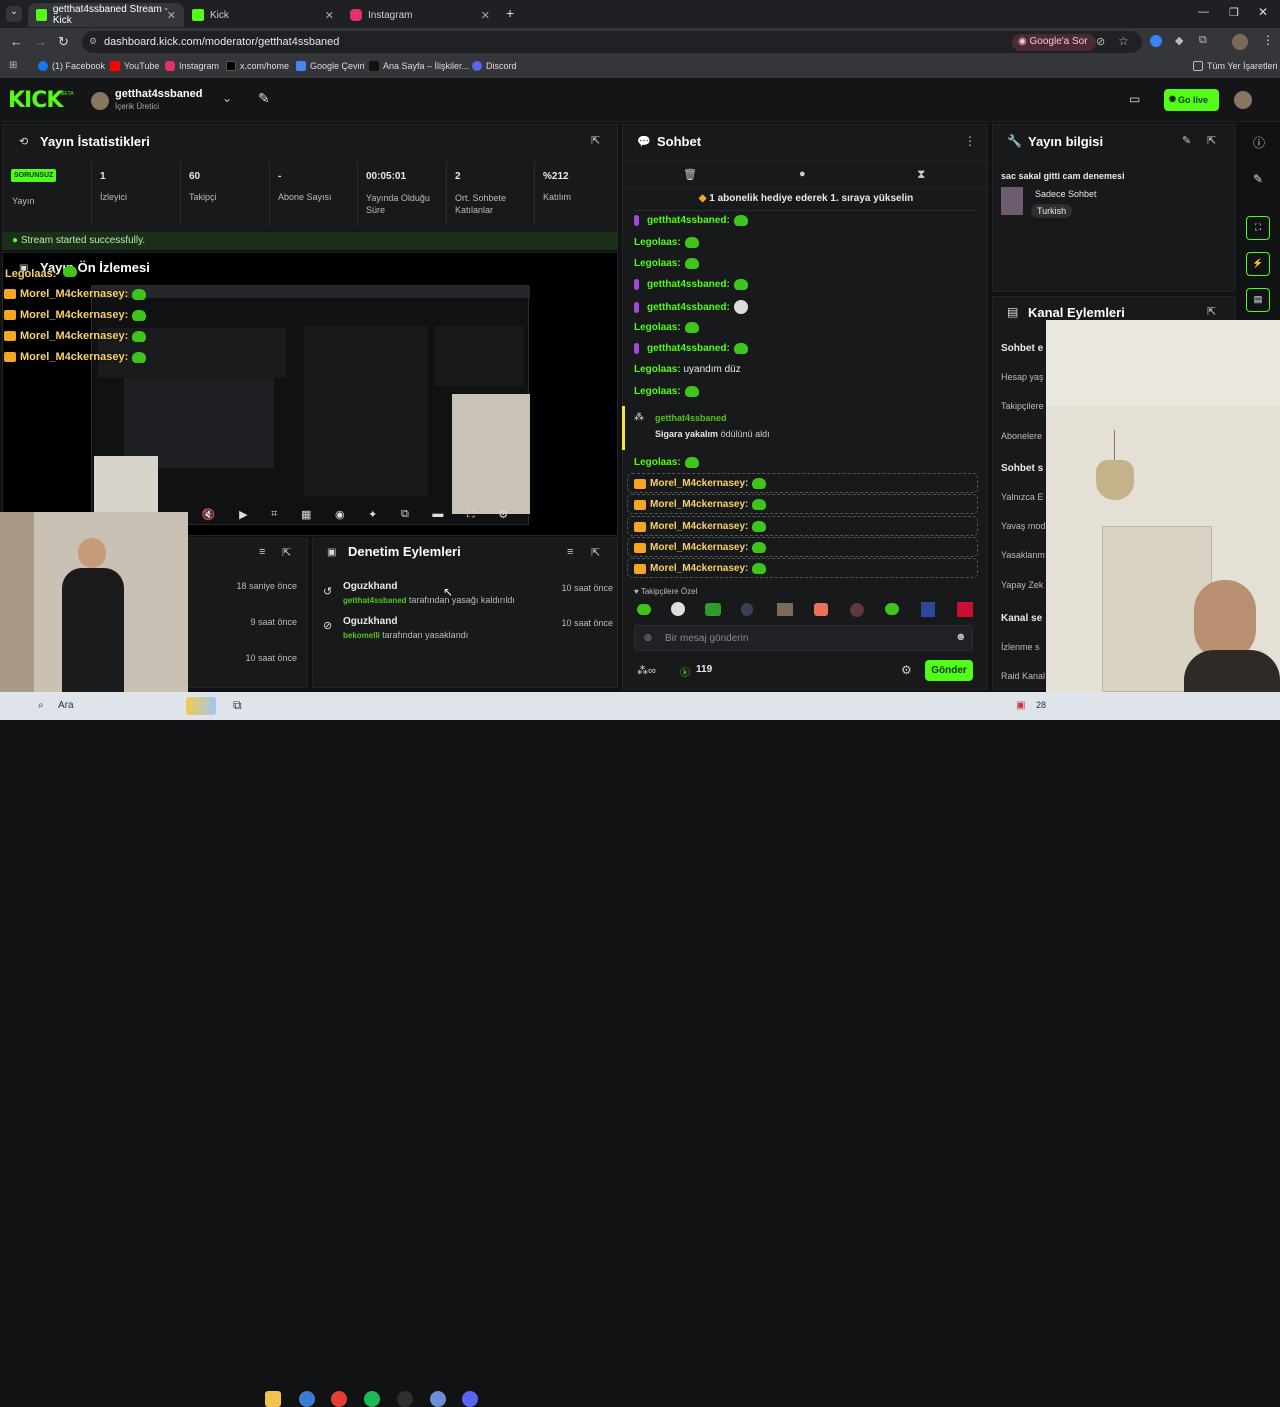 Image resolution: width=1280 pixels, height=1407 pixels. I want to click on chat-message: Legolaas: uyandım düz, so click(687, 369).